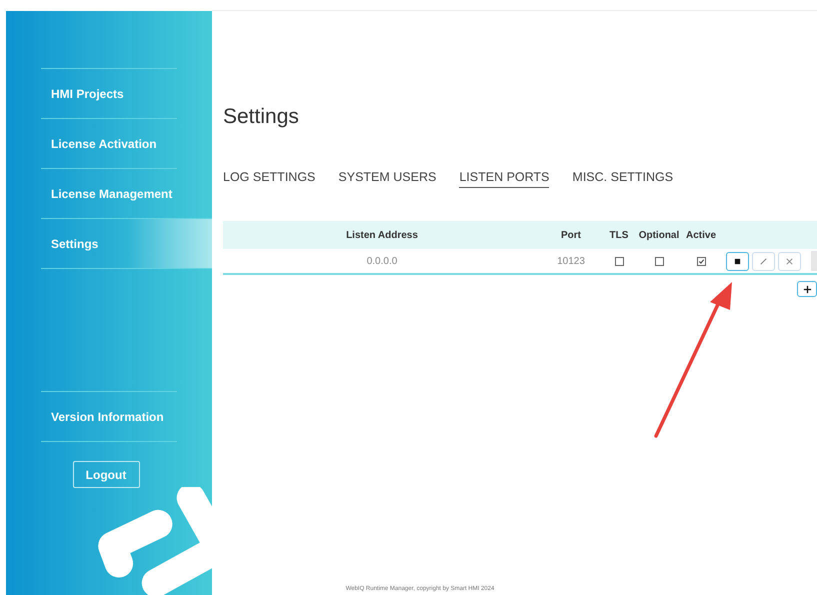 This screenshot has width=817, height=595. I want to click on column-header: Port, so click(571, 235).